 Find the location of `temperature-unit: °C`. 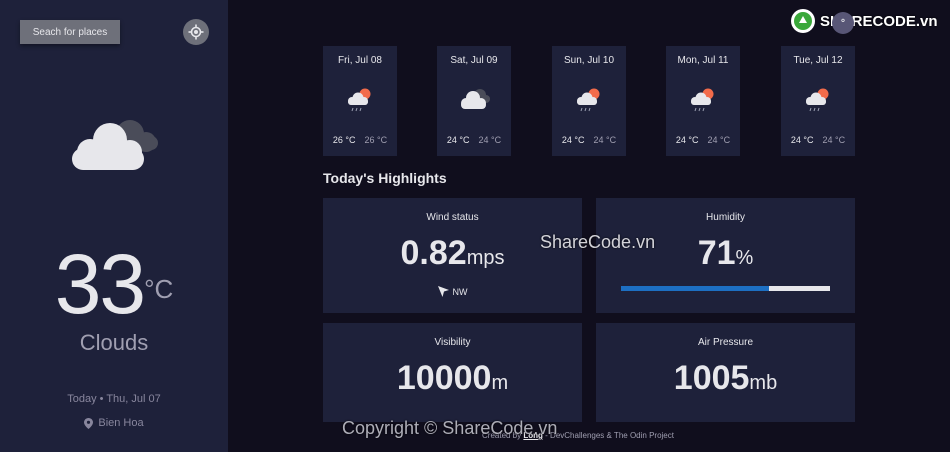

temperature-unit: °C is located at coordinates (159, 289).